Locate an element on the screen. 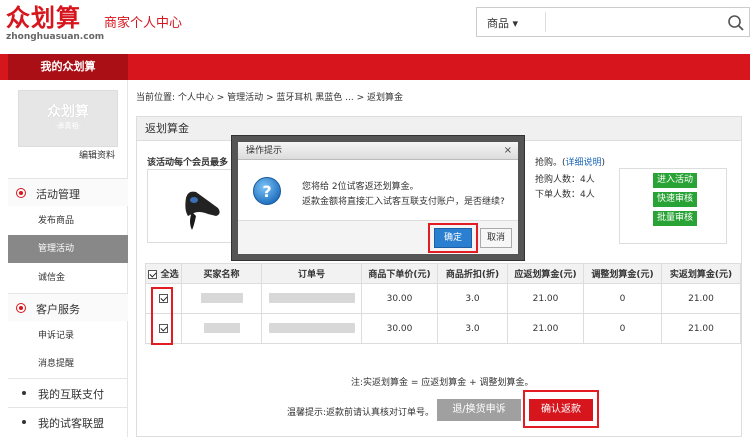  site-title: 商家个人中心 is located at coordinates (143, 23).